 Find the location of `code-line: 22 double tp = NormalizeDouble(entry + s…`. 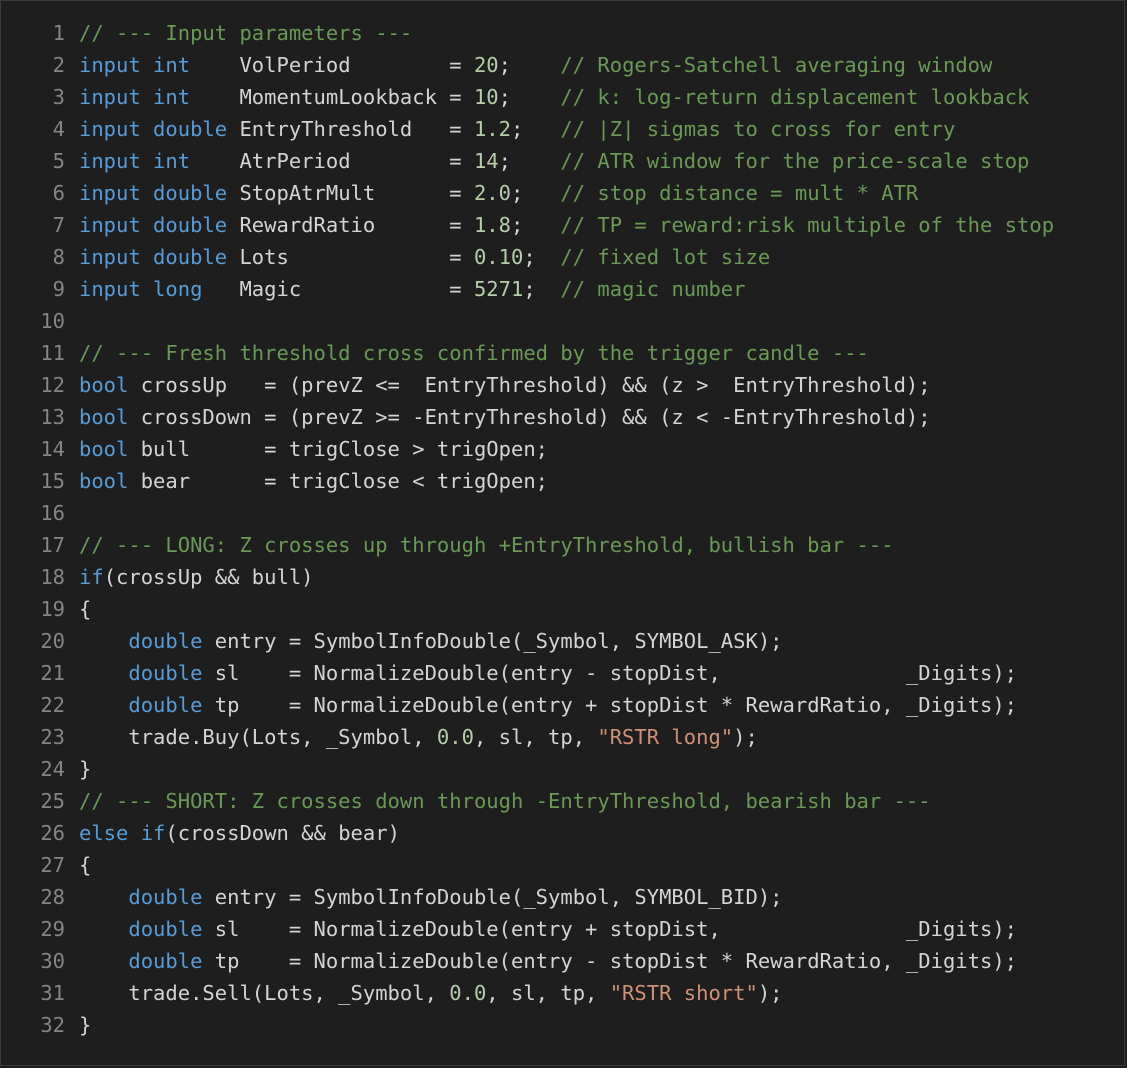

code-line: 22 double tp = NormalizeDouble(entry + s… is located at coordinates (562, 705).